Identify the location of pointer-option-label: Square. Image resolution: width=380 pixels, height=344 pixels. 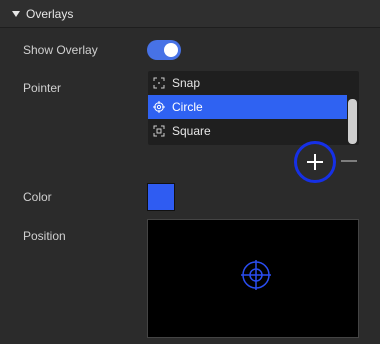
(191, 131).